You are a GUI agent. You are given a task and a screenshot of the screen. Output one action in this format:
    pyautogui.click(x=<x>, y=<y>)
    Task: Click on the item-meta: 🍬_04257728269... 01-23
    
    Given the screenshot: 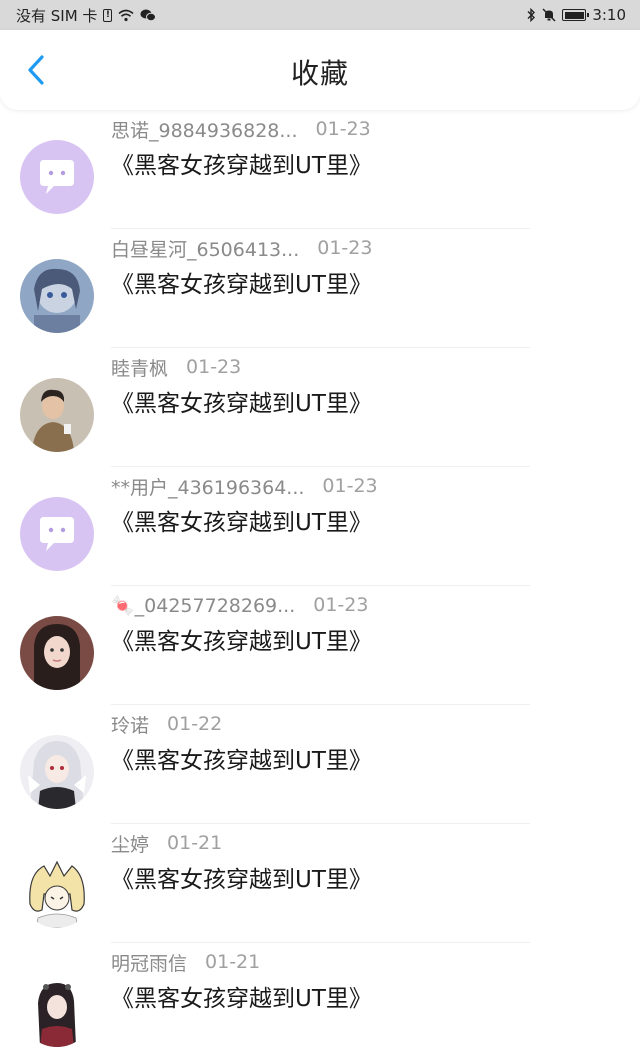 What is the action you would take?
    pyautogui.click(x=239, y=605)
    